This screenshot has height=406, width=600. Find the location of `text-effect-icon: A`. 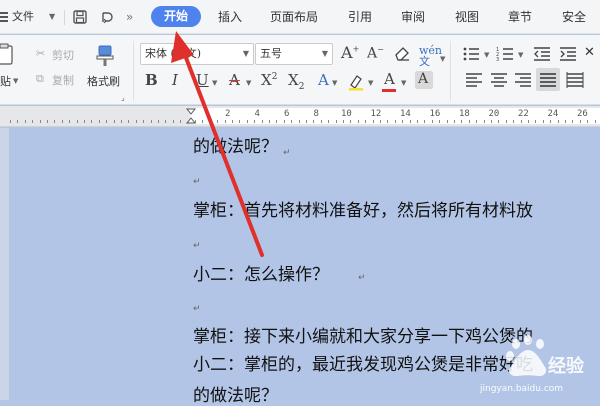

text-effect-icon: A is located at coordinates (323, 80).